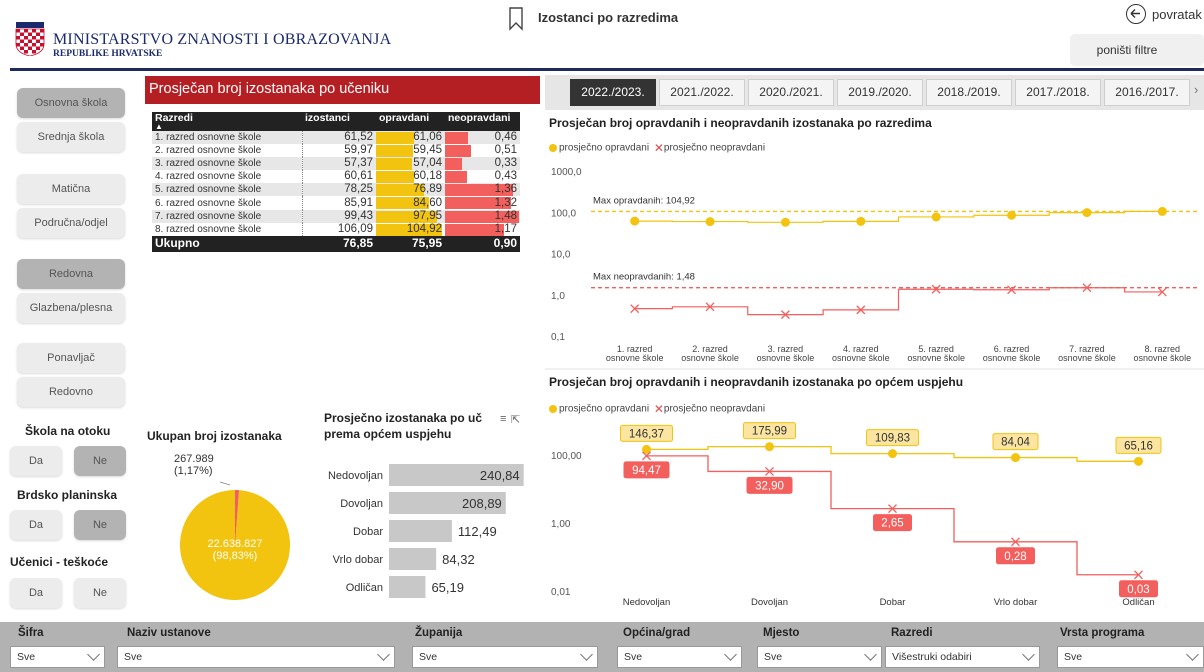 This screenshot has height=672, width=1204. What do you see at coordinates (193, 471) in the screenshot?
I see `pie-label-unjustified-pct: (1,17%)` at bounding box center [193, 471].